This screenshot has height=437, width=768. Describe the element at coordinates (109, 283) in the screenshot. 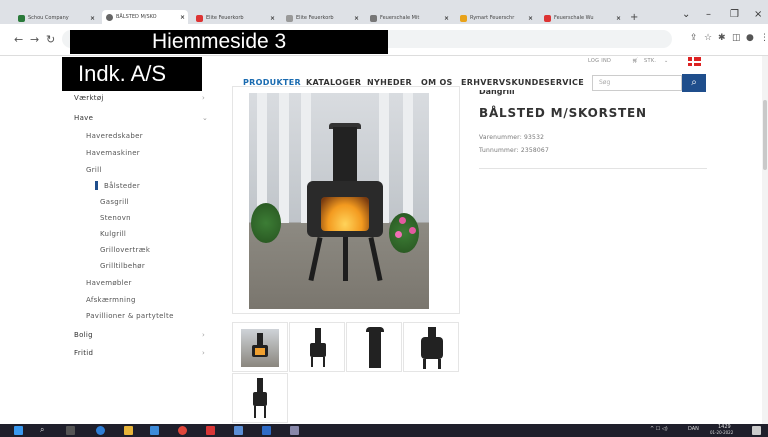

I see `sidebar-item-havemoebler: Havemøbler` at that location.